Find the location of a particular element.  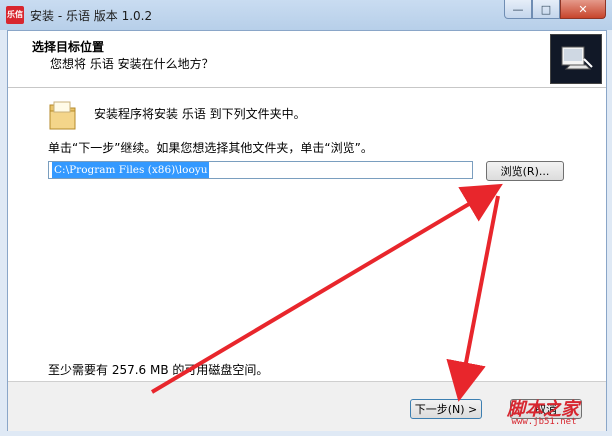

arrow-to-next is located at coordinates (473, 298).